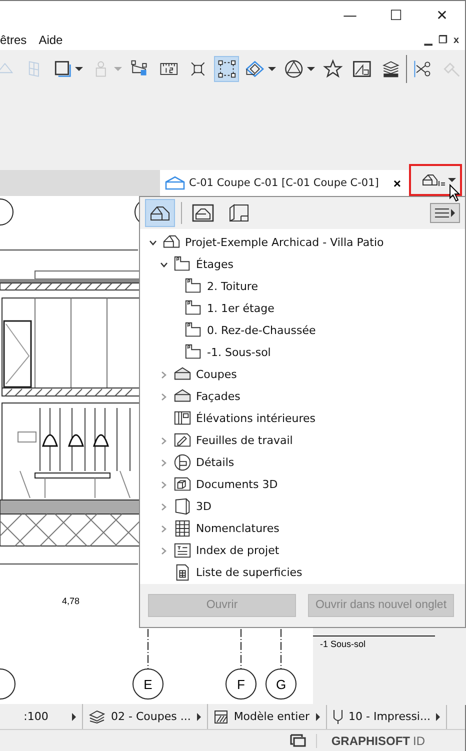 The image size is (466, 751). What do you see at coordinates (54, 40) in the screenshot?
I see `menu-item: Aide` at bounding box center [54, 40].